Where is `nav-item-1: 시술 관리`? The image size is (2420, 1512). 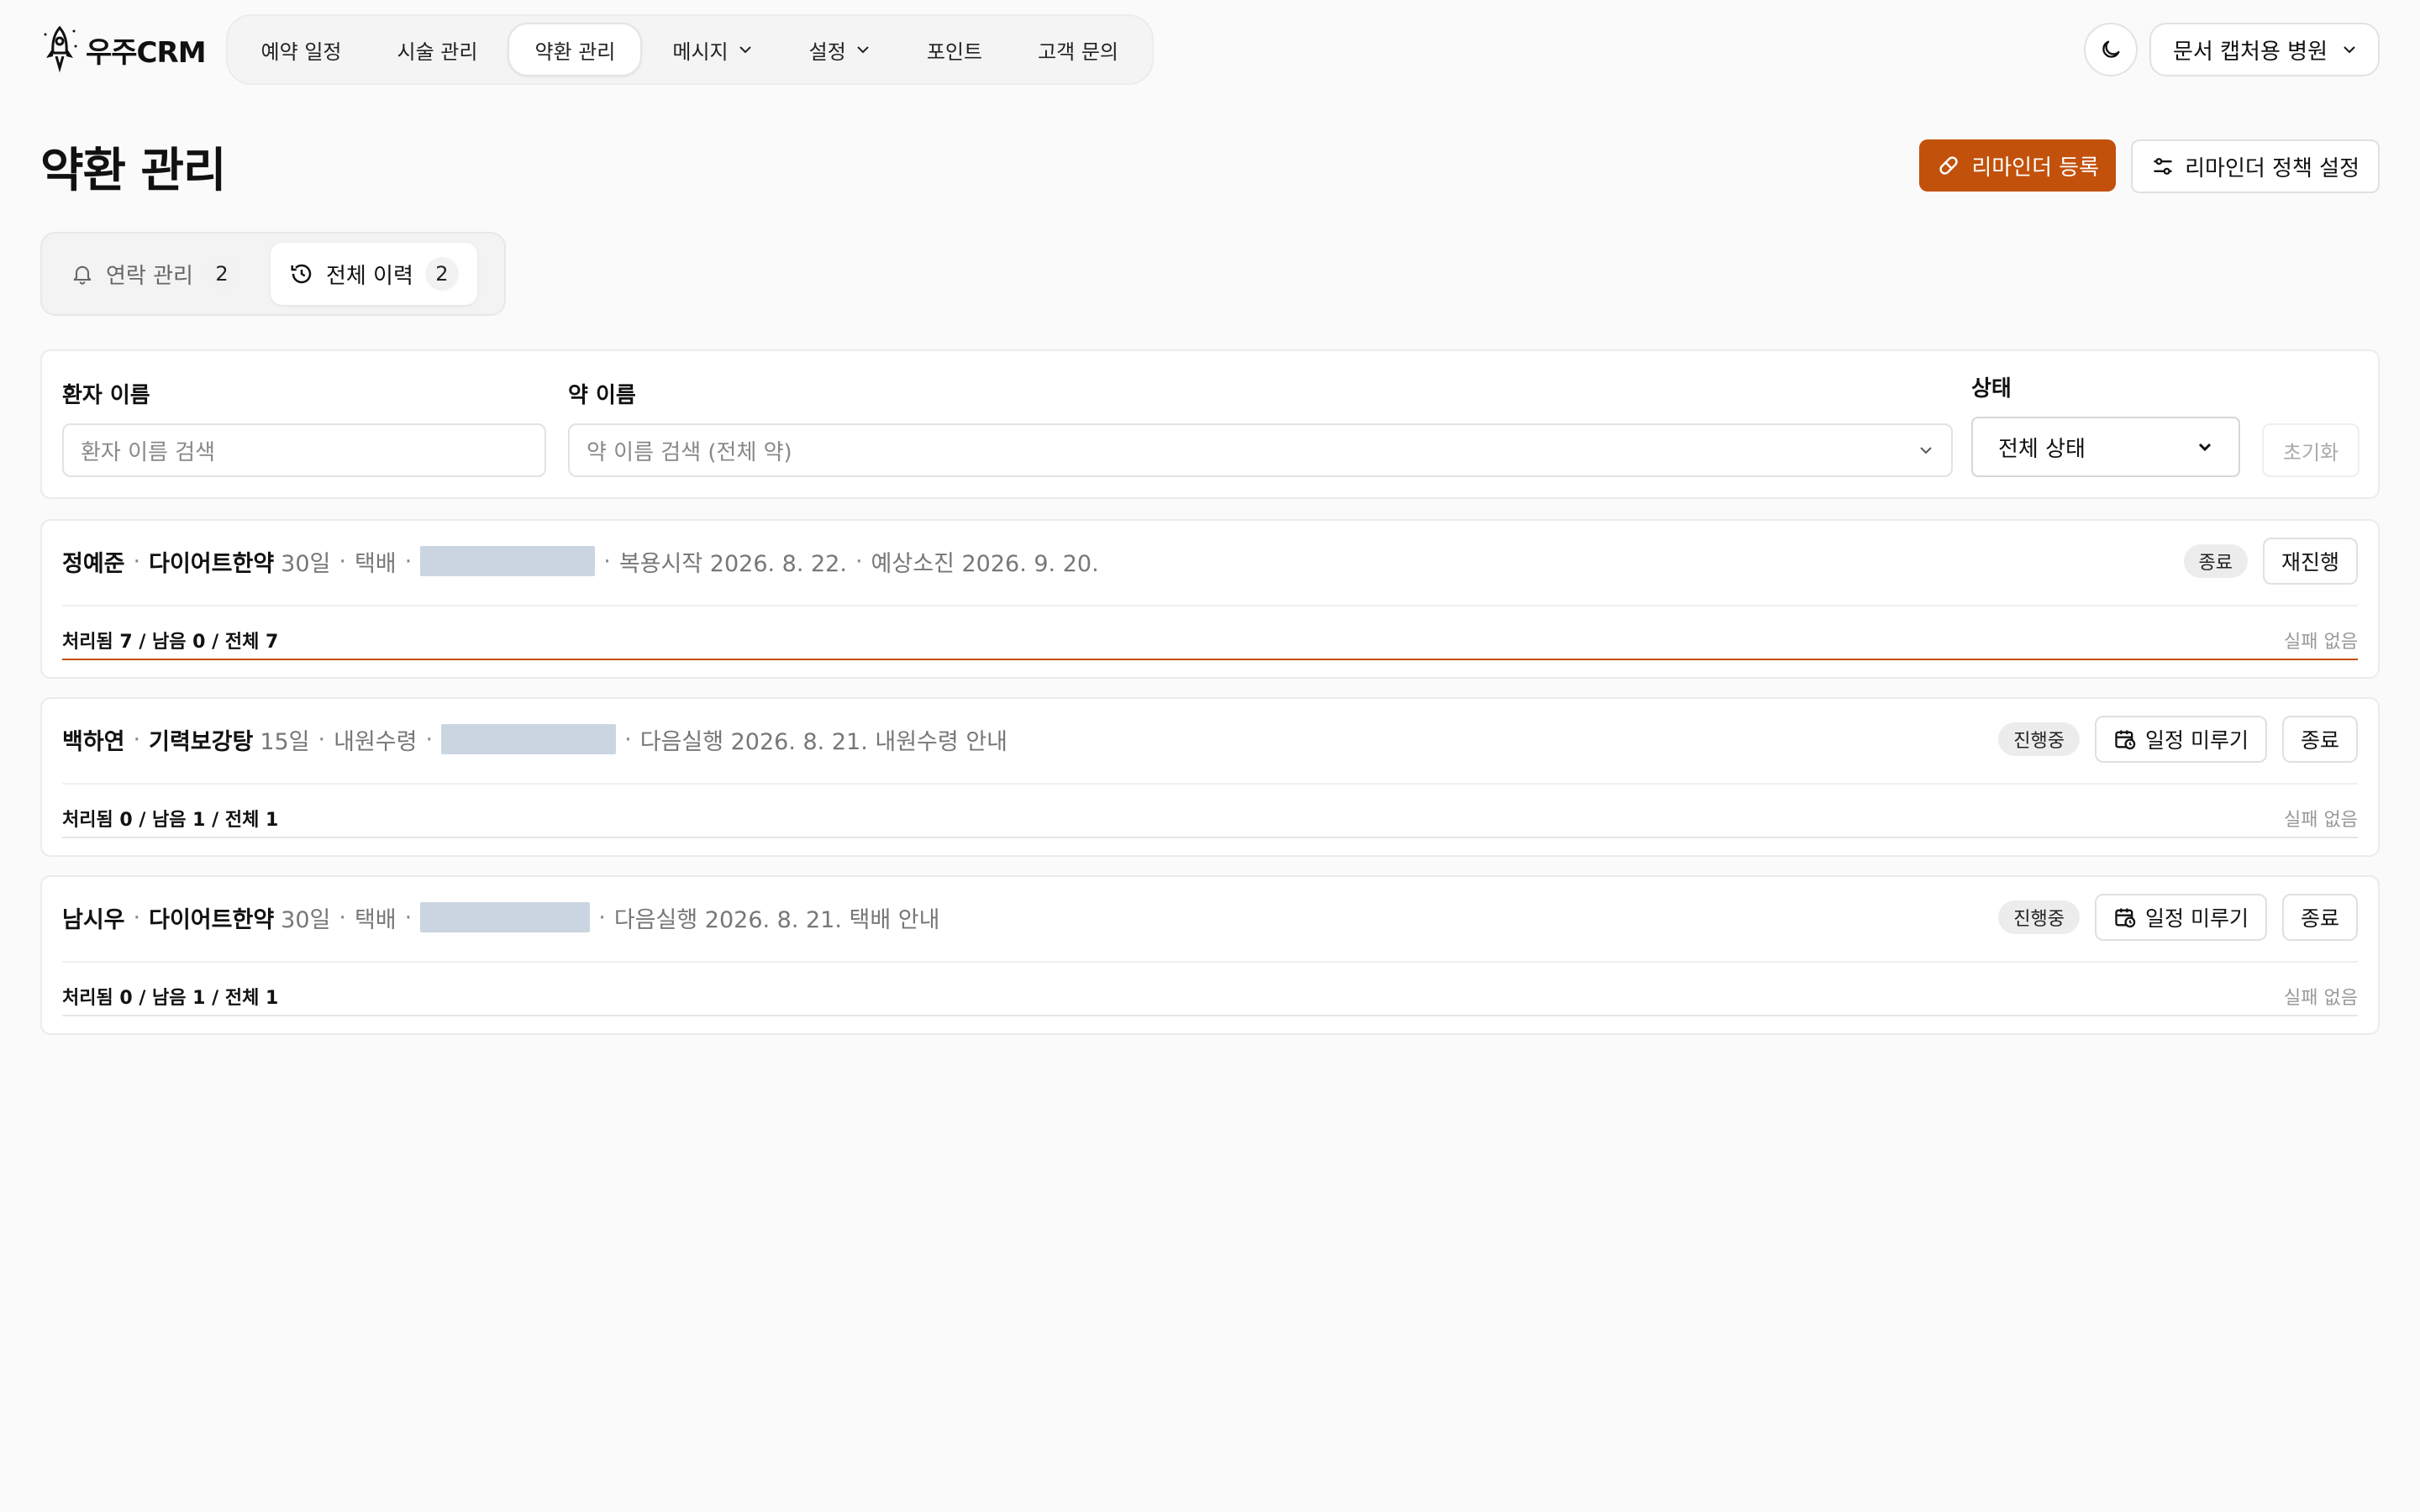 nav-item-1: 시술 관리 is located at coordinates (436, 49).